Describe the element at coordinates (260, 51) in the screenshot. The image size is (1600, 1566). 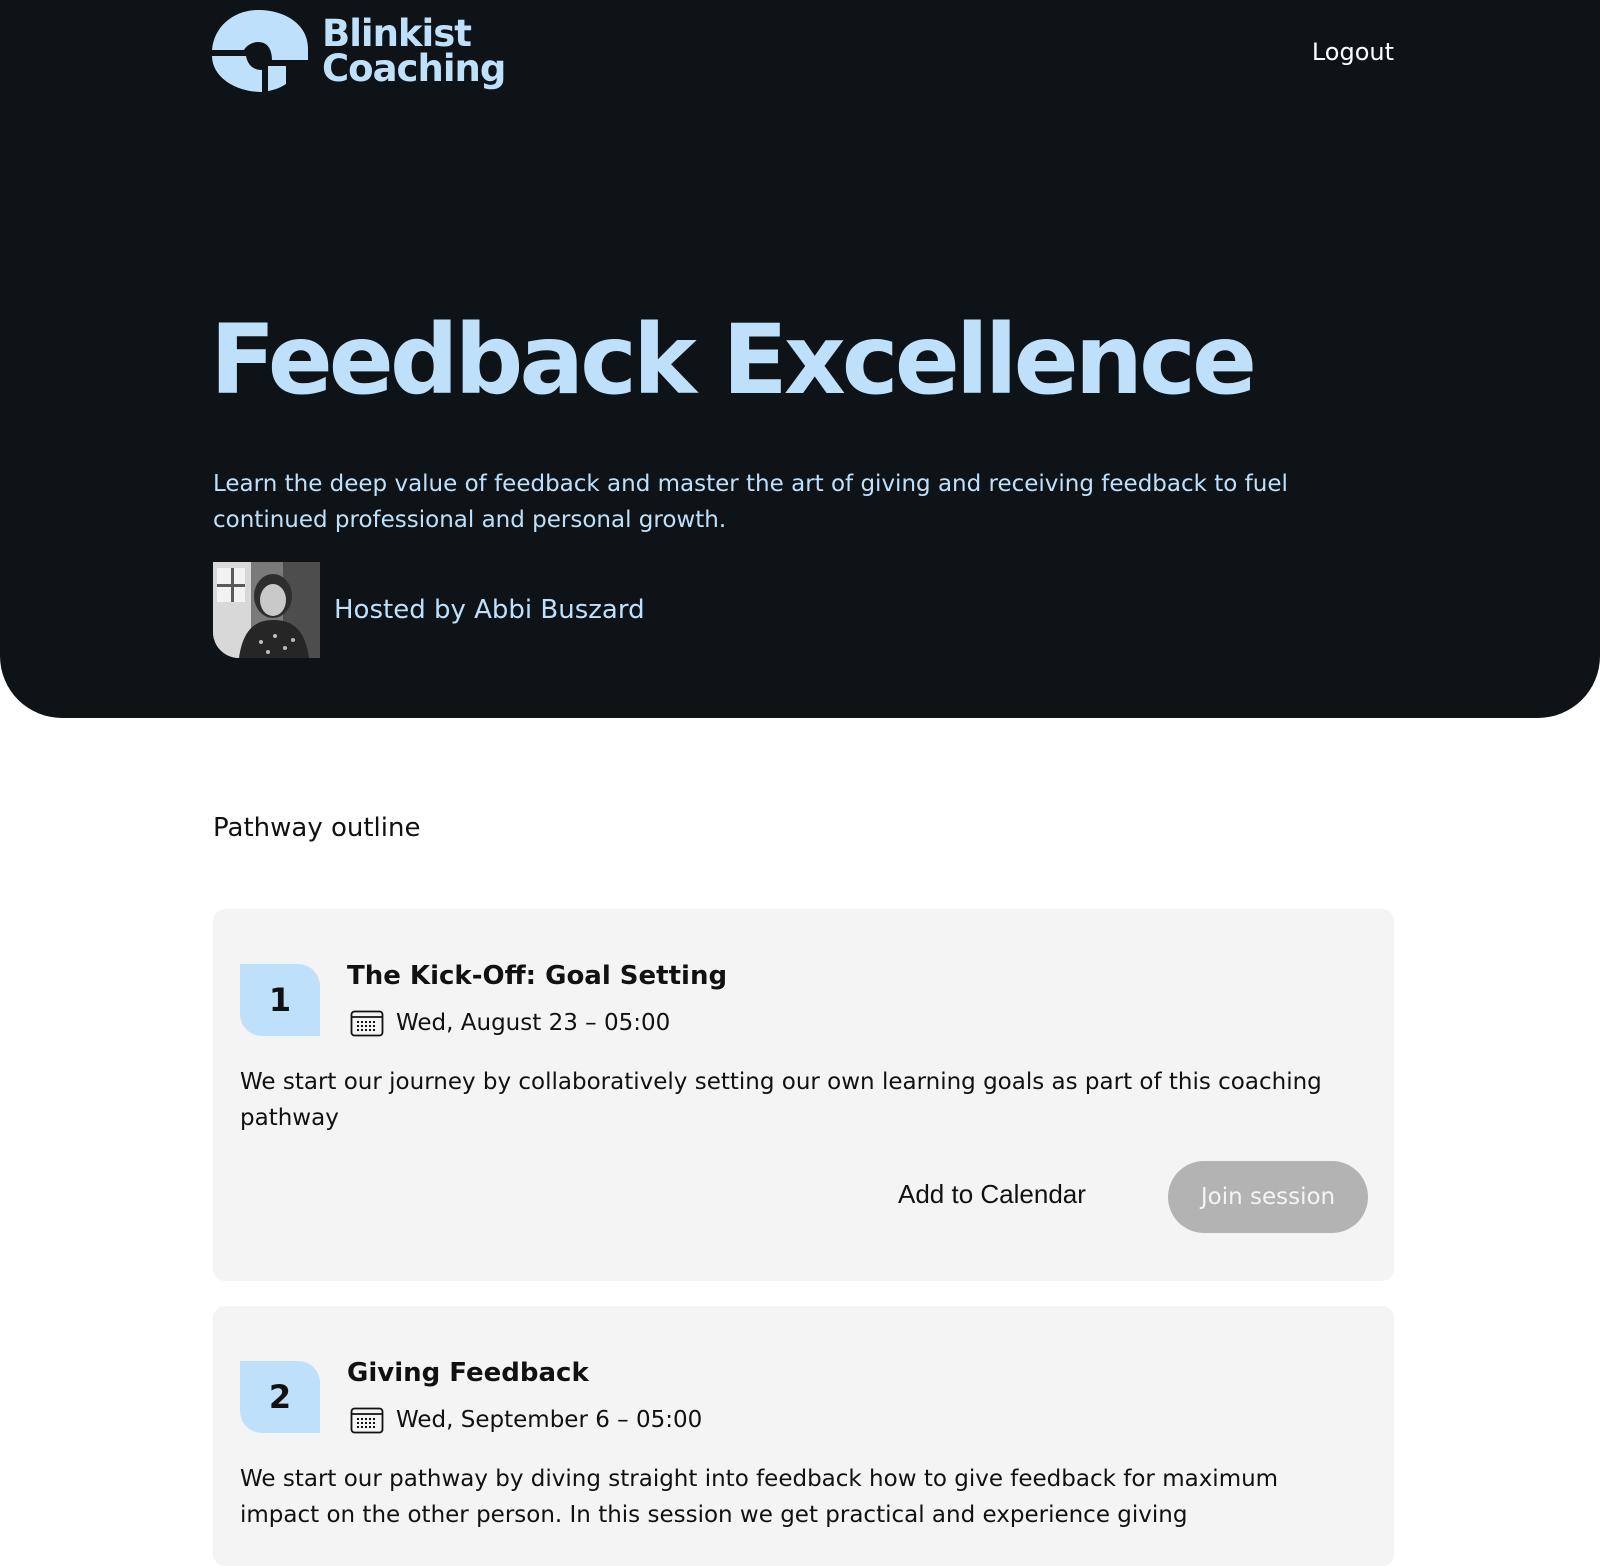
I see `blinkist-logo-icon` at that location.